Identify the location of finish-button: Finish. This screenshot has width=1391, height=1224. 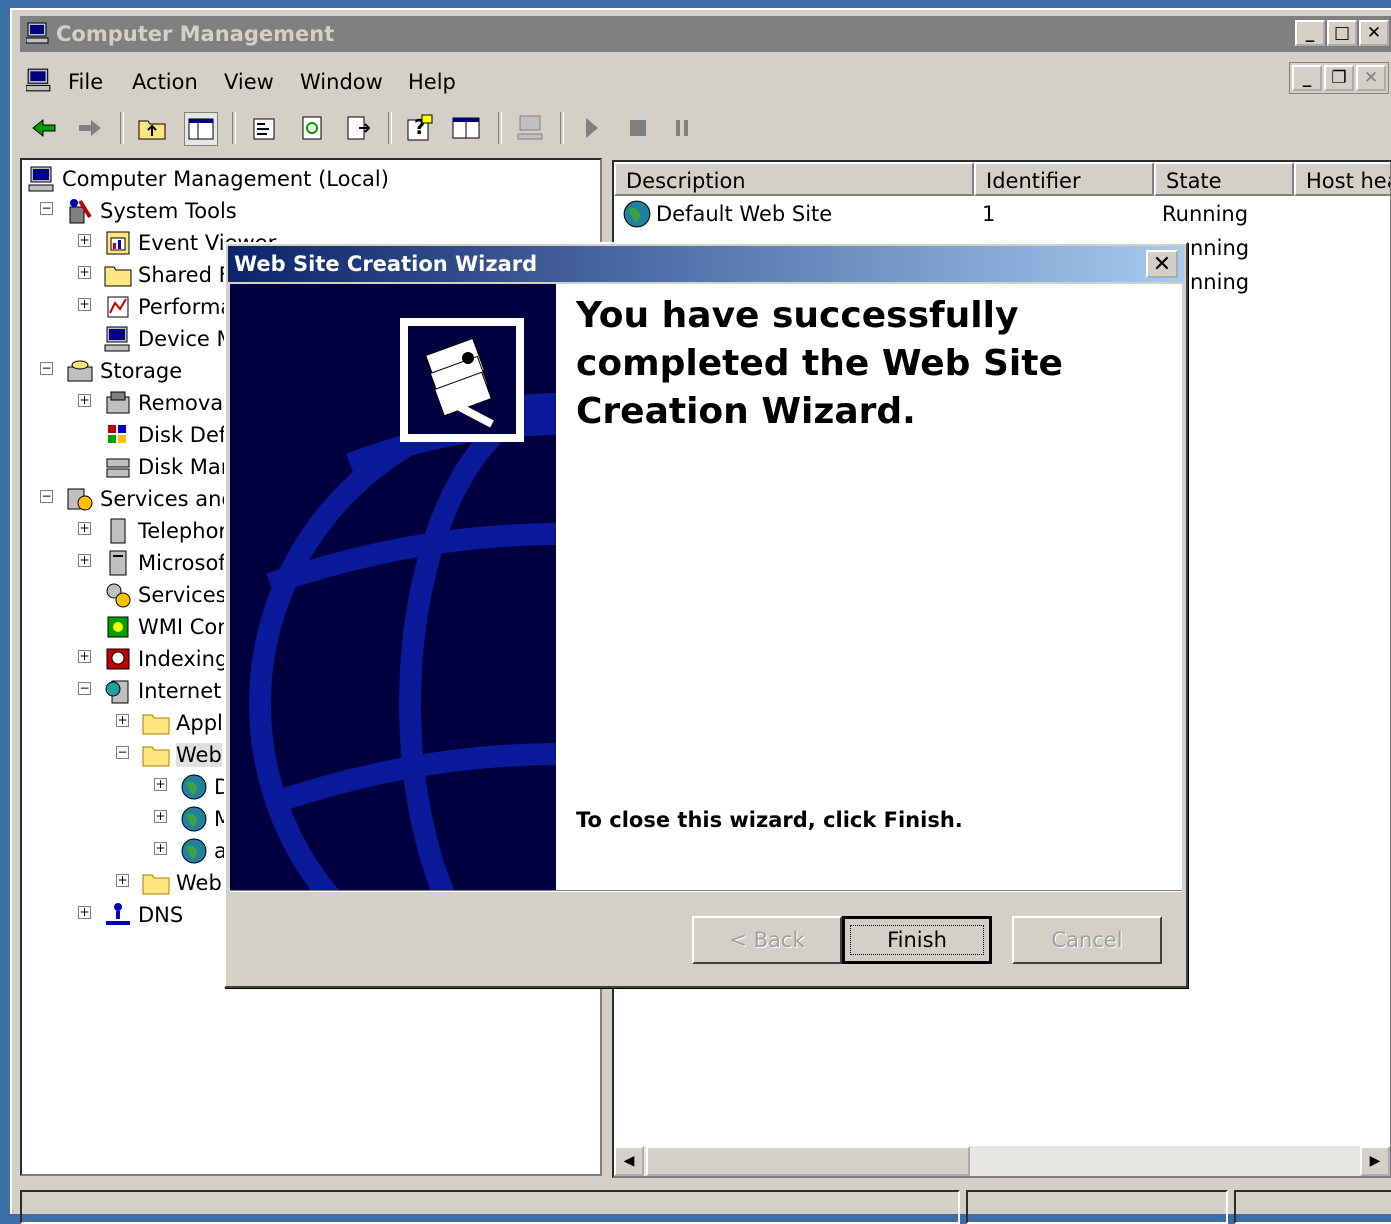
(917, 940).